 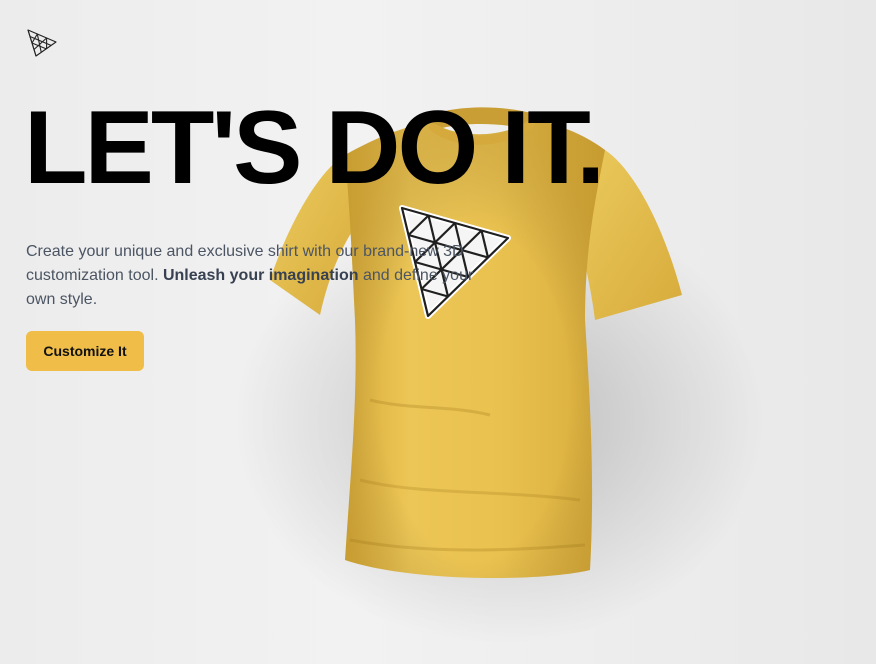 What do you see at coordinates (314, 148) in the screenshot?
I see `hero-headline: LET'S DO IT.` at bounding box center [314, 148].